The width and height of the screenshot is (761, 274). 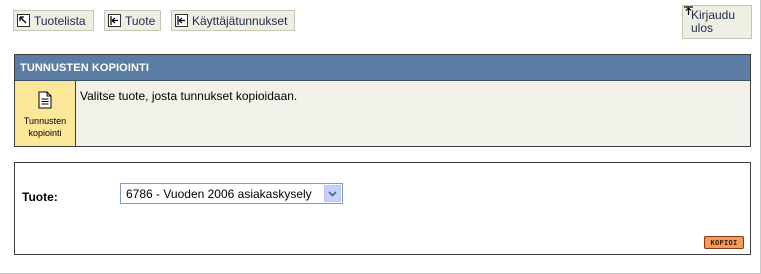 I want to click on product-select-value: 6786 - Vuoden 2006 asiakaskysely, so click(x=219, y=193).